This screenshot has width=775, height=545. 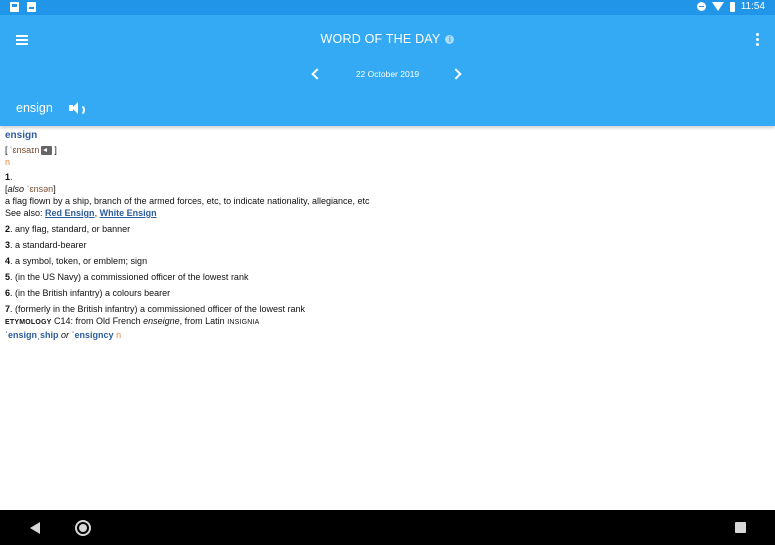 I want to click on back-icon, so click(x=35, y=528).